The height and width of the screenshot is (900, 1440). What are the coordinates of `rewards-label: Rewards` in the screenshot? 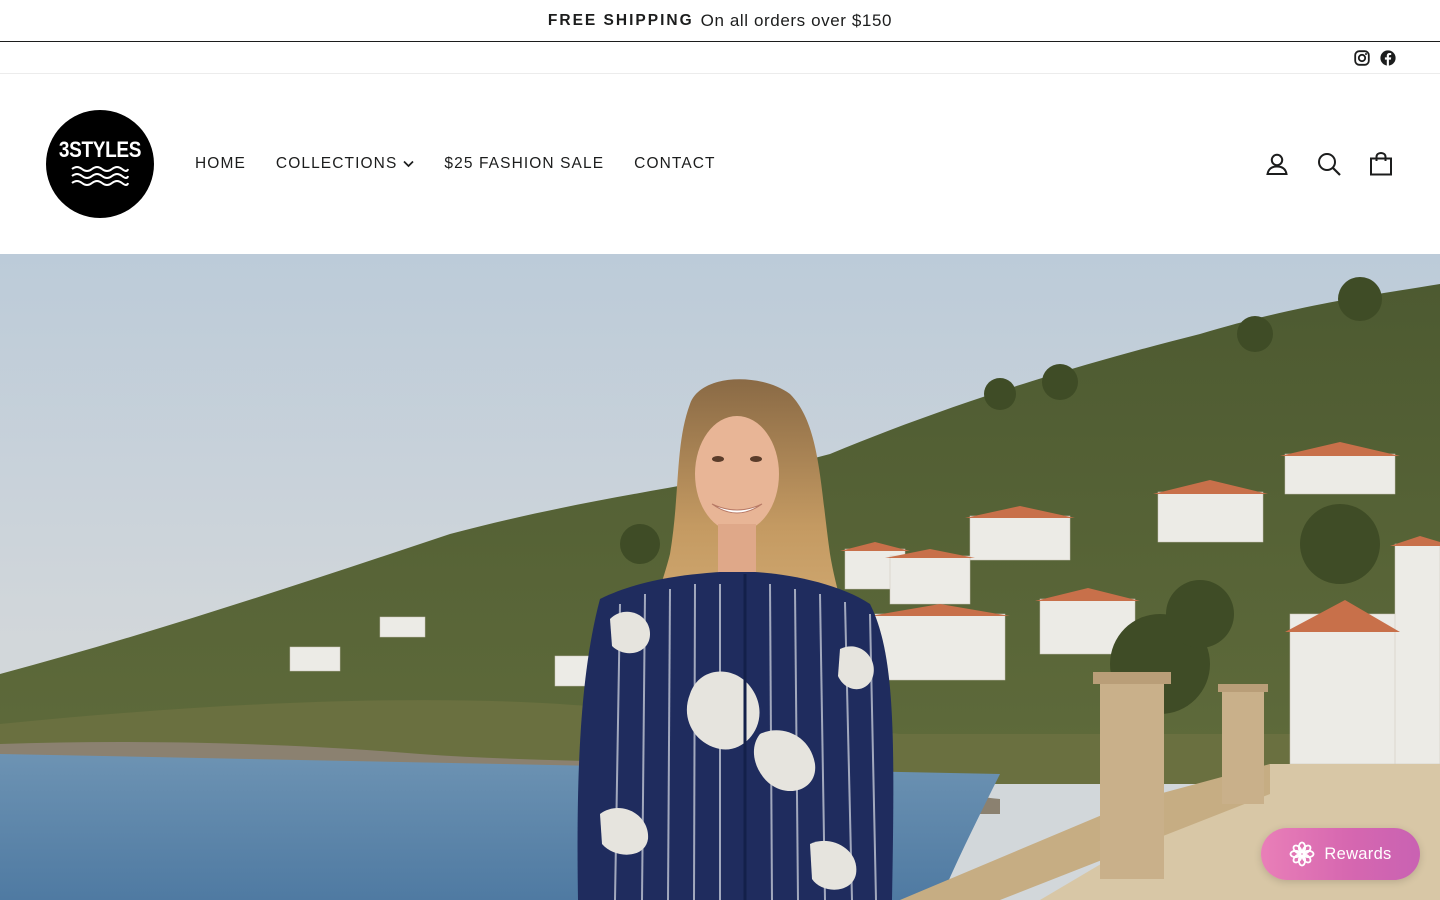 It's located at (1358, 853).